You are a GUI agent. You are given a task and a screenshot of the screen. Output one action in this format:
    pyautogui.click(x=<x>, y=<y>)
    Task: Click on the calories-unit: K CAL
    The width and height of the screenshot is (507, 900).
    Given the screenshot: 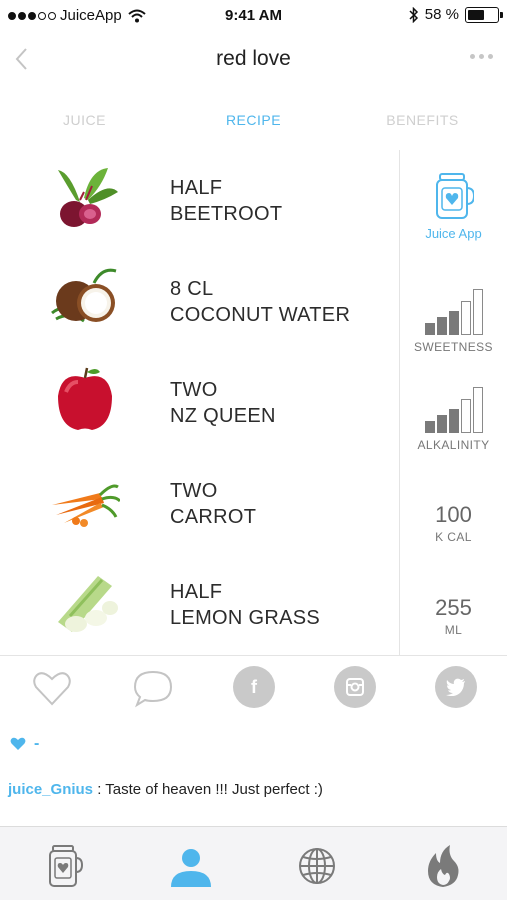 What is the action you would take?
    pyautogui.click(x=453, y=537)
    